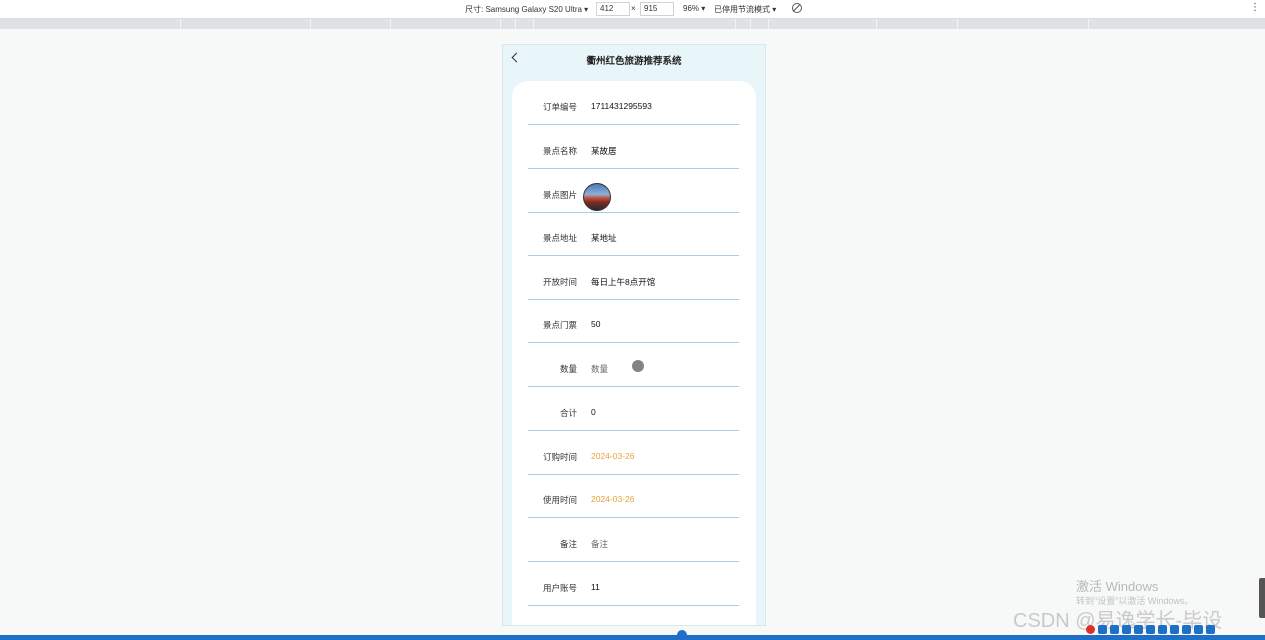 The image size is (1265, 640). What do you see at coordinates (599, 544) in the screenshot?
I see `remark-input: 备注` at bounding box center [599, 544].